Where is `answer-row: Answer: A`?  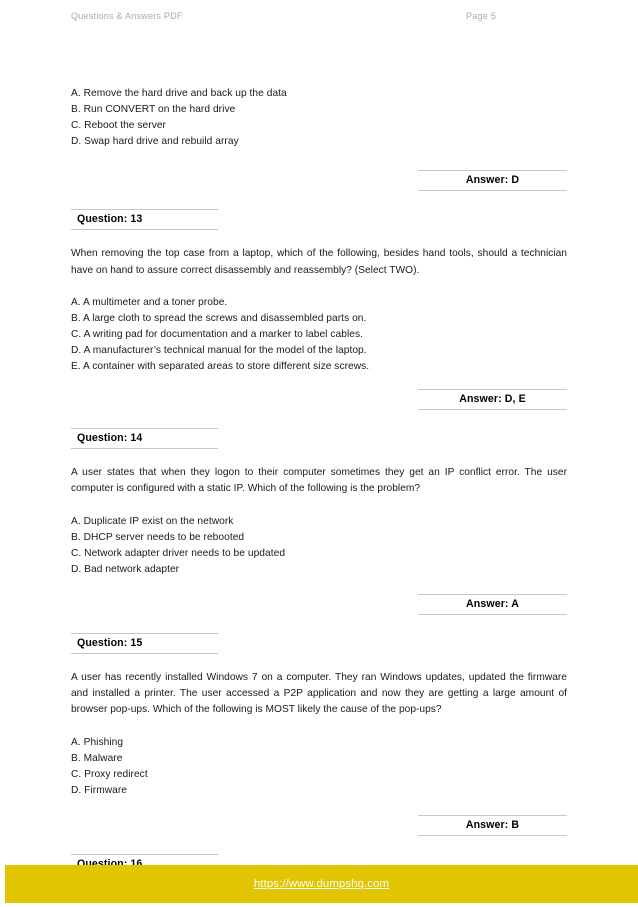
answer-row: Answer: A is located at coordinates (319, 605).